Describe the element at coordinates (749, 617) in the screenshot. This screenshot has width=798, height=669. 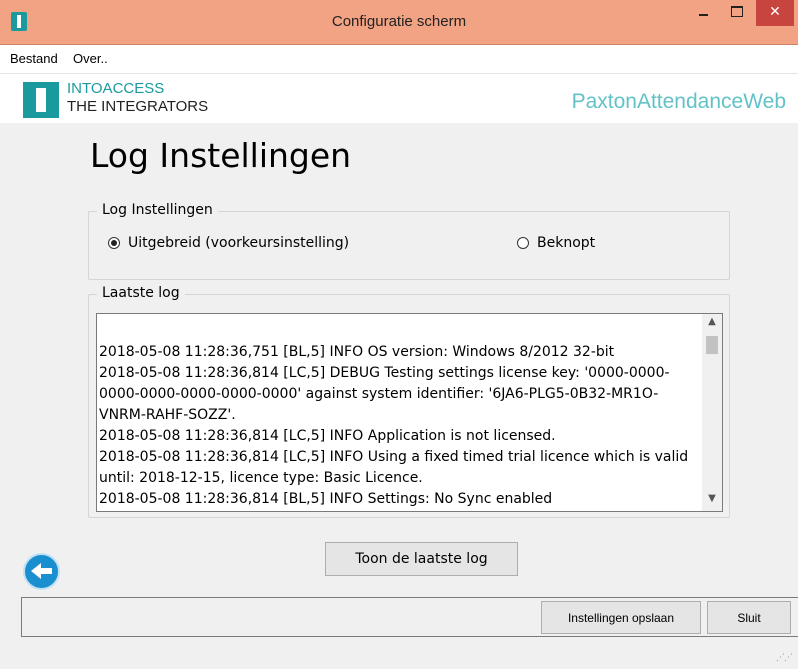
I see `close-button: Sluit` at that location.